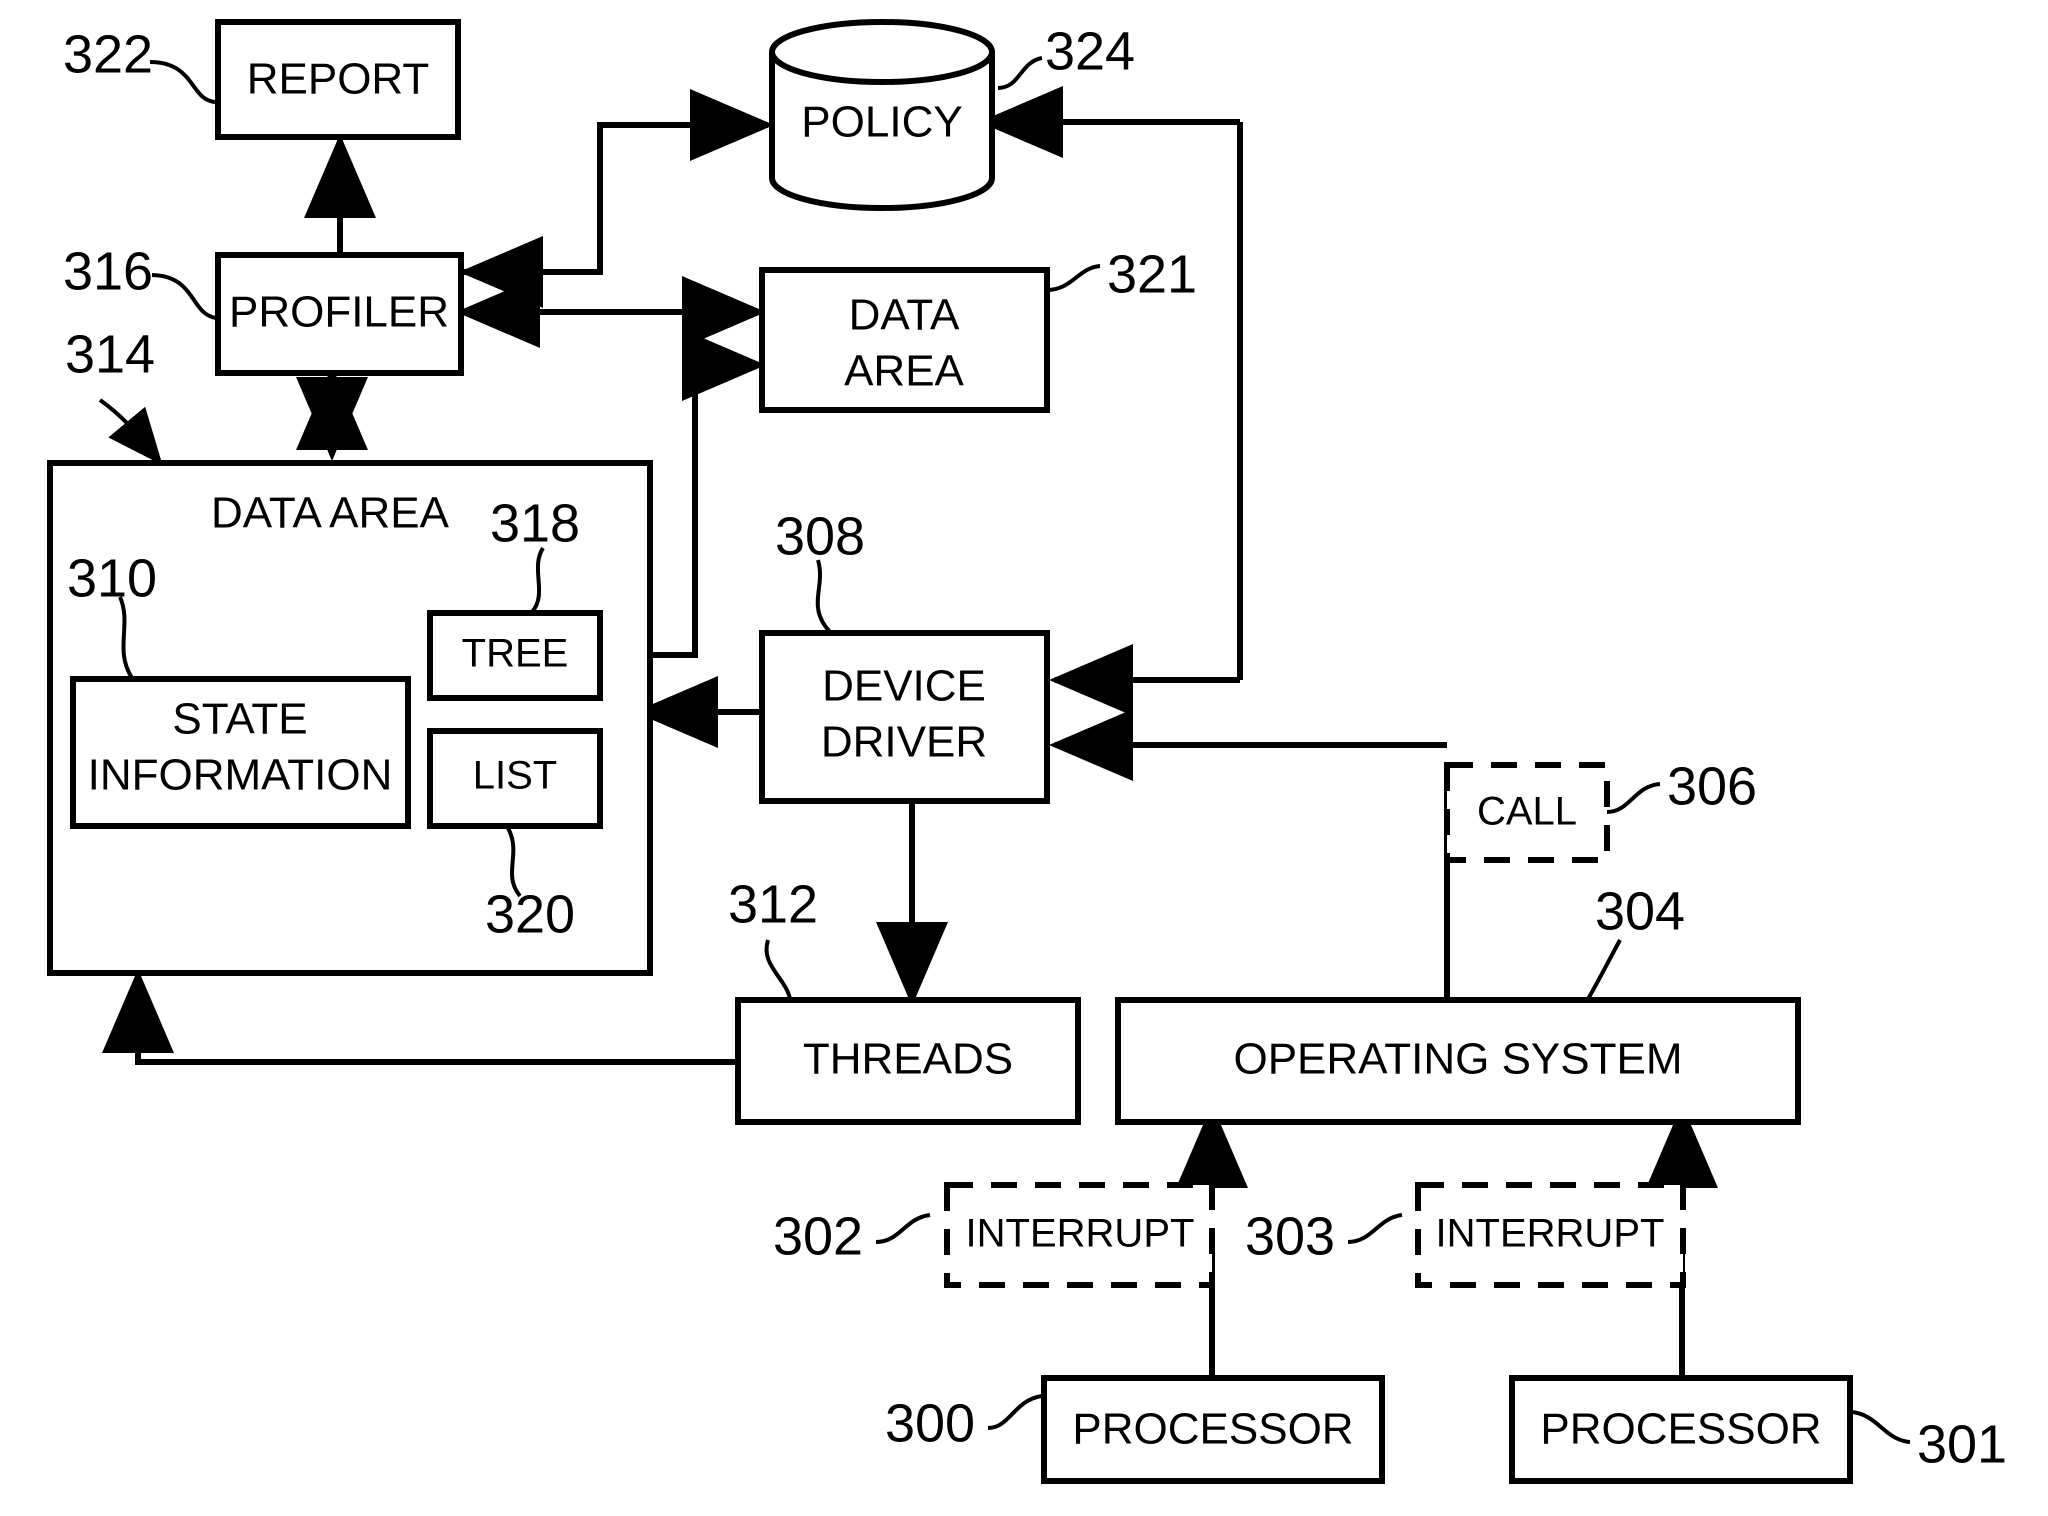  Describe the element at coordinates (240, 775) in the screenshot. I see `node-state-information-label-line2: INFORMATION` at that location.